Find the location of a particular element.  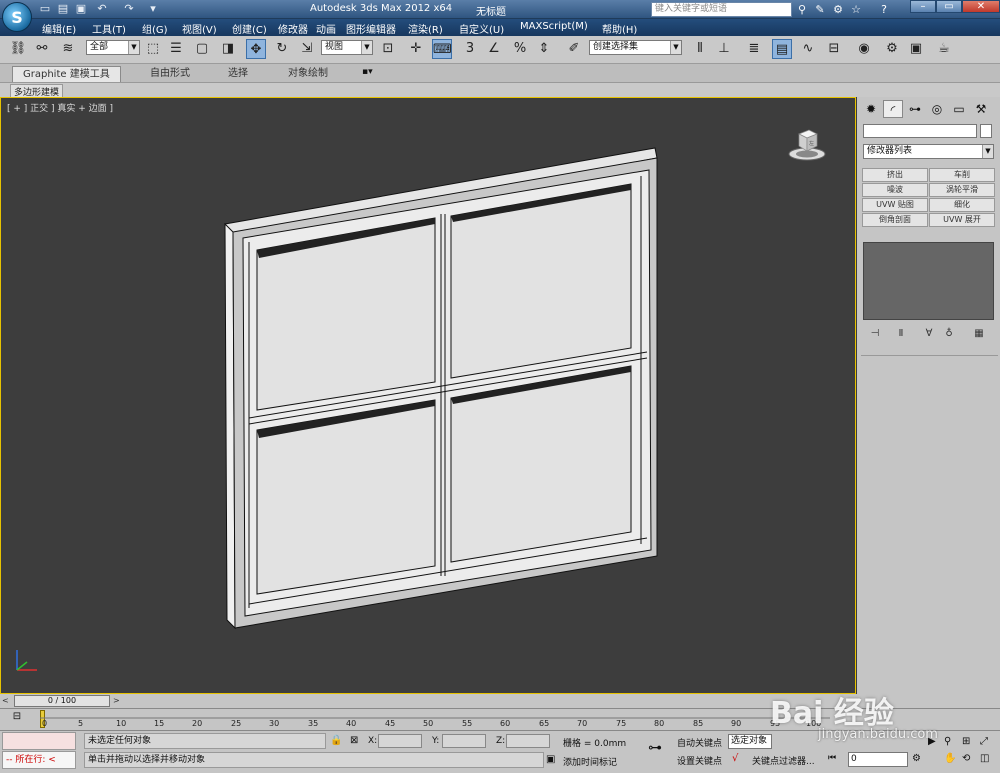

zoom-extents-icon: ⊞ is located at coordinates (966, 741).